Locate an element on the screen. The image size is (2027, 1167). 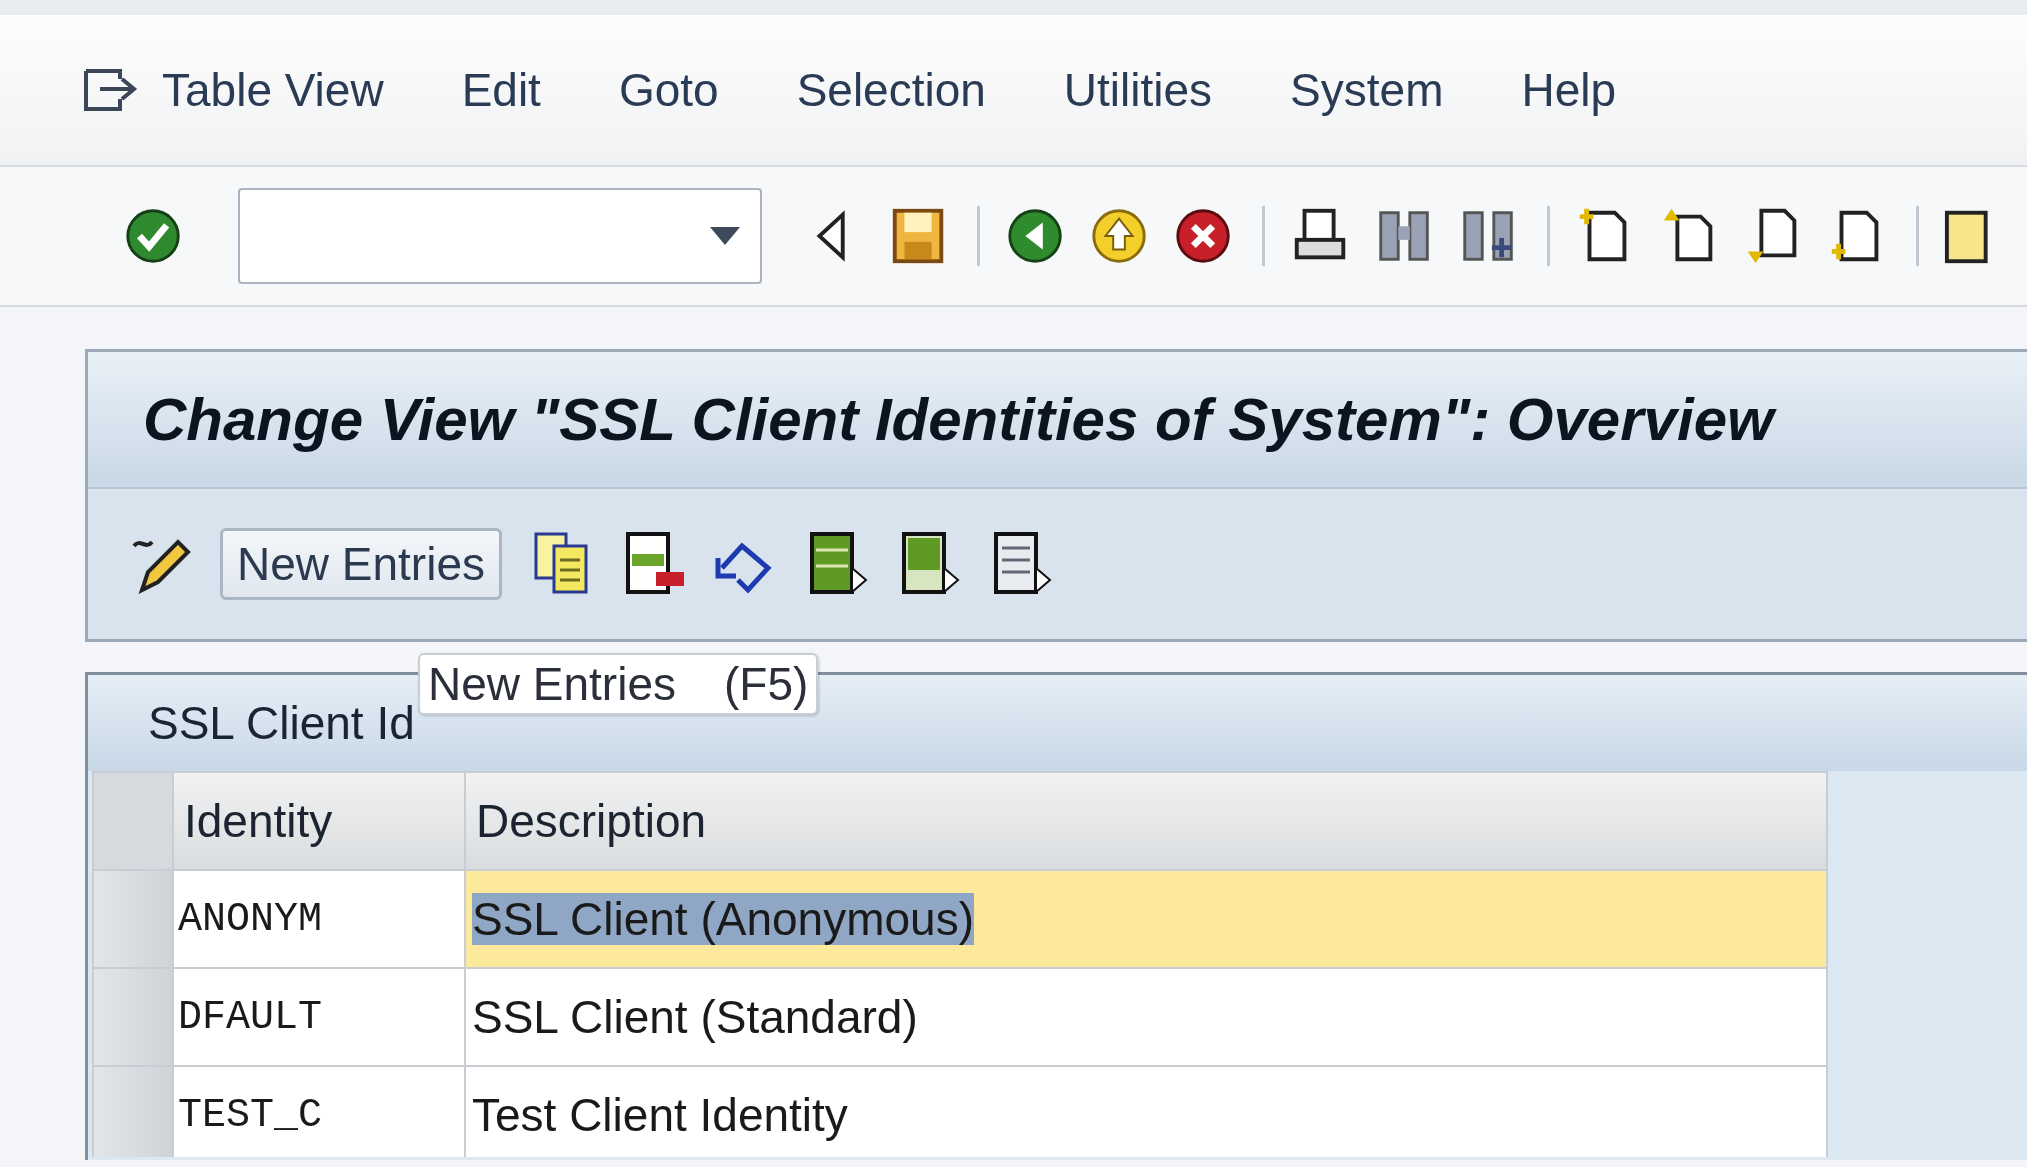
menu-item: Edit is located at coordinates (501, 90).